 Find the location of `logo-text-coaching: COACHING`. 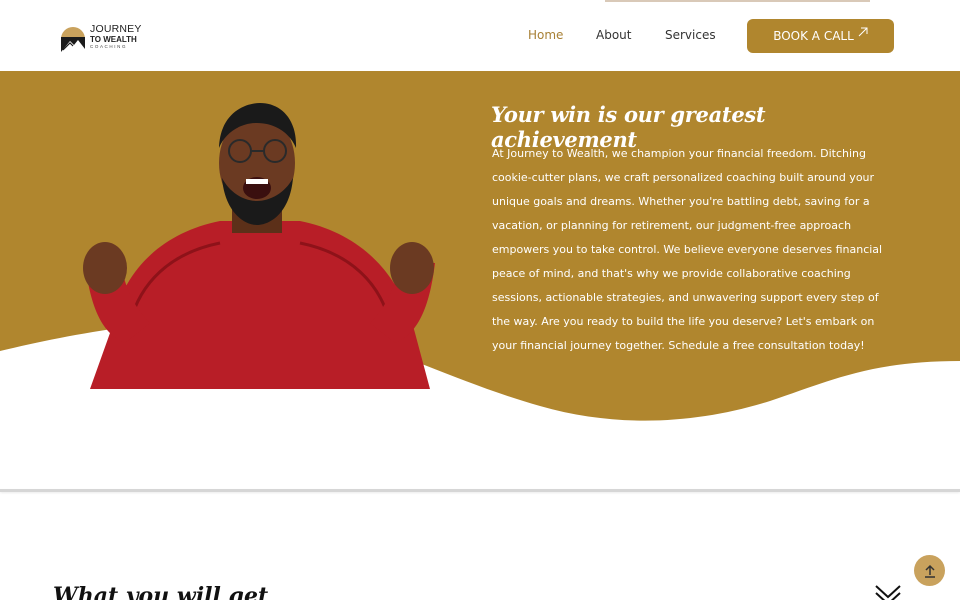

logo-text-coaching: COACHING is located at coordinates (109, 46).